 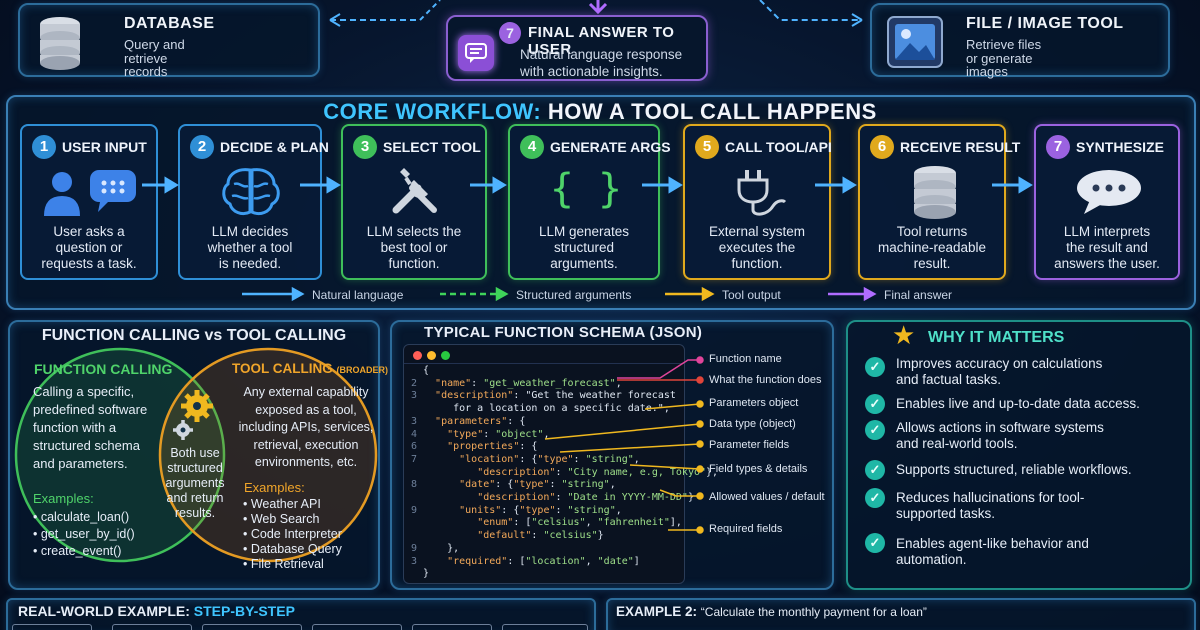 I want to click on why-item-4-line-1: Supports structured, reliable workflows., so click(x=1014, y=469).